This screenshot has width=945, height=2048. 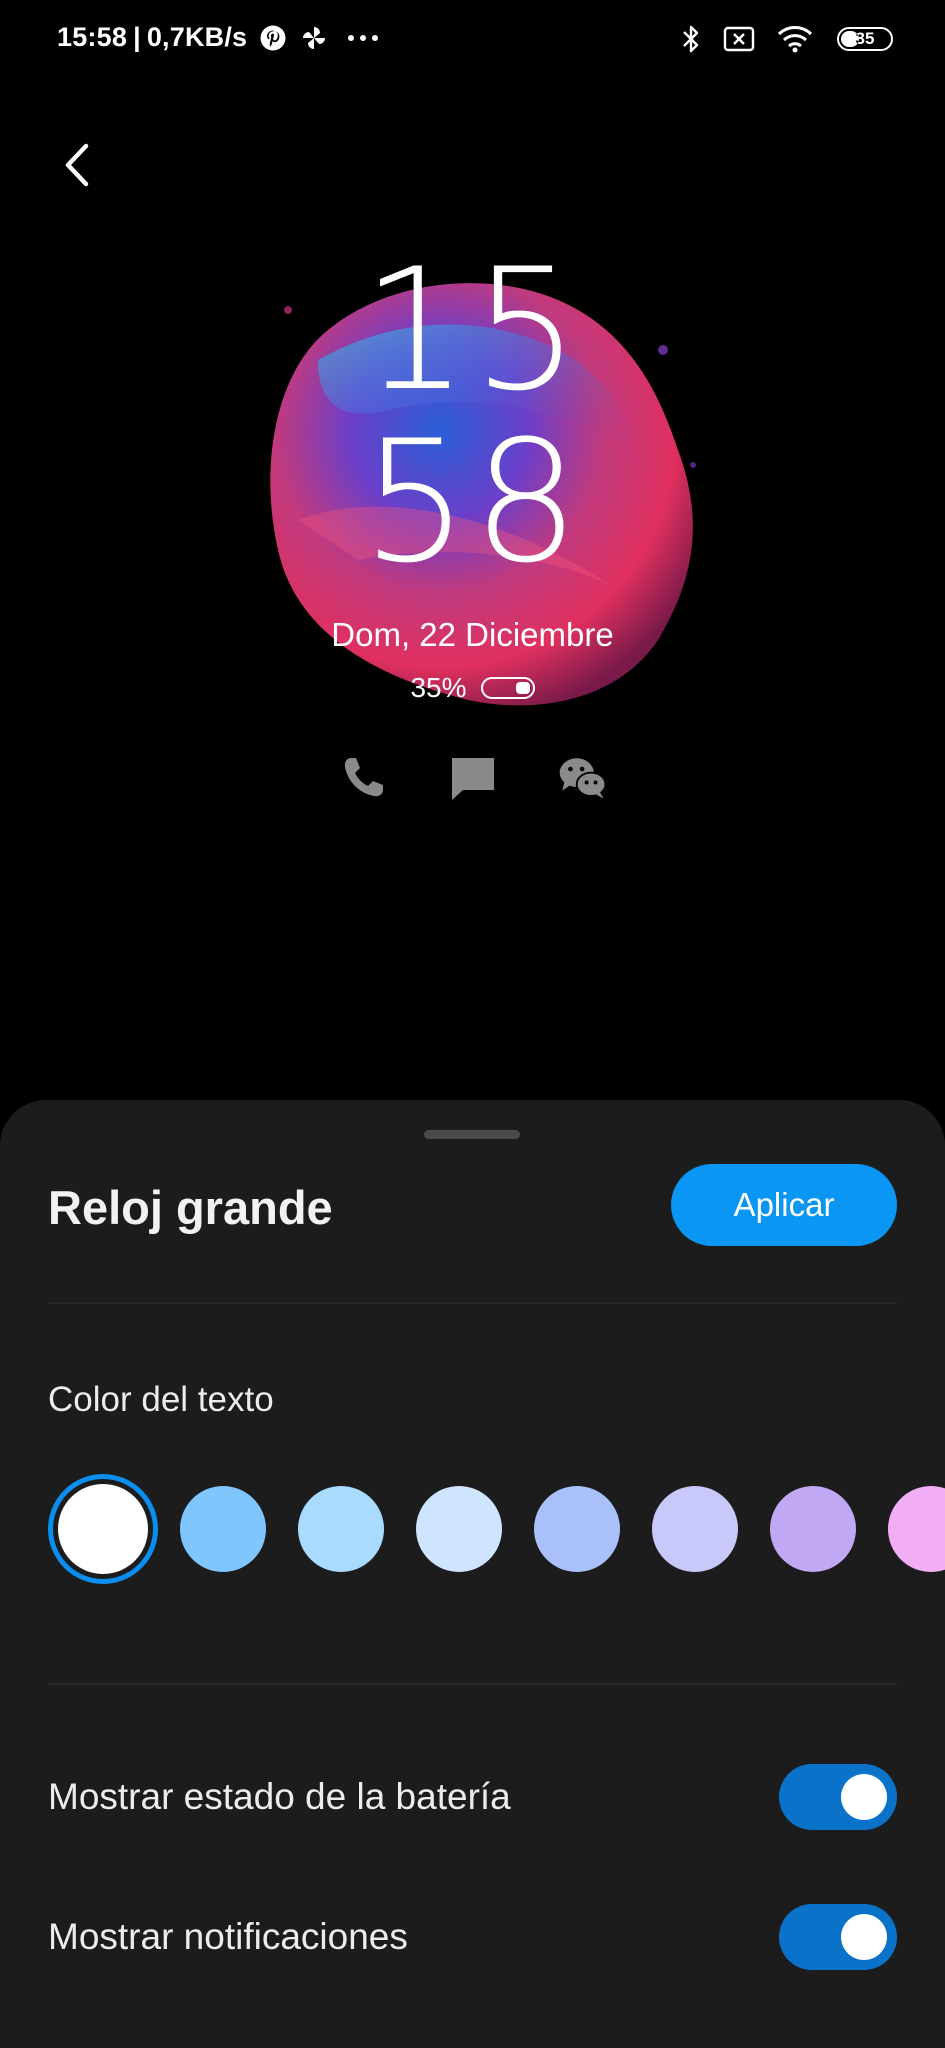 What do you see at coordinates (472, 1134) in the screenshot?
I see `drag-handle` at bounding box center [472, 1134].